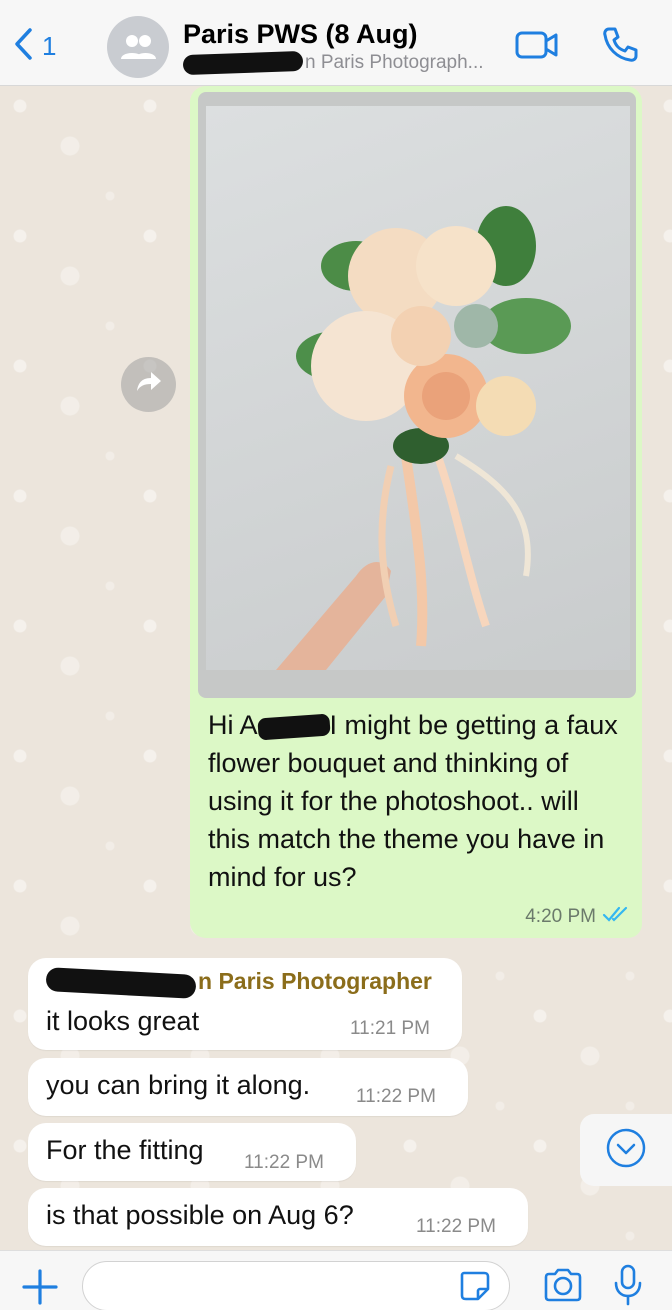 The height and width of the screenshot is (1310, 672). Describe the element at coordinates (300, 34) in the screenshot. I see `chat-title: Paris PWS (8 Aug)` at that location.